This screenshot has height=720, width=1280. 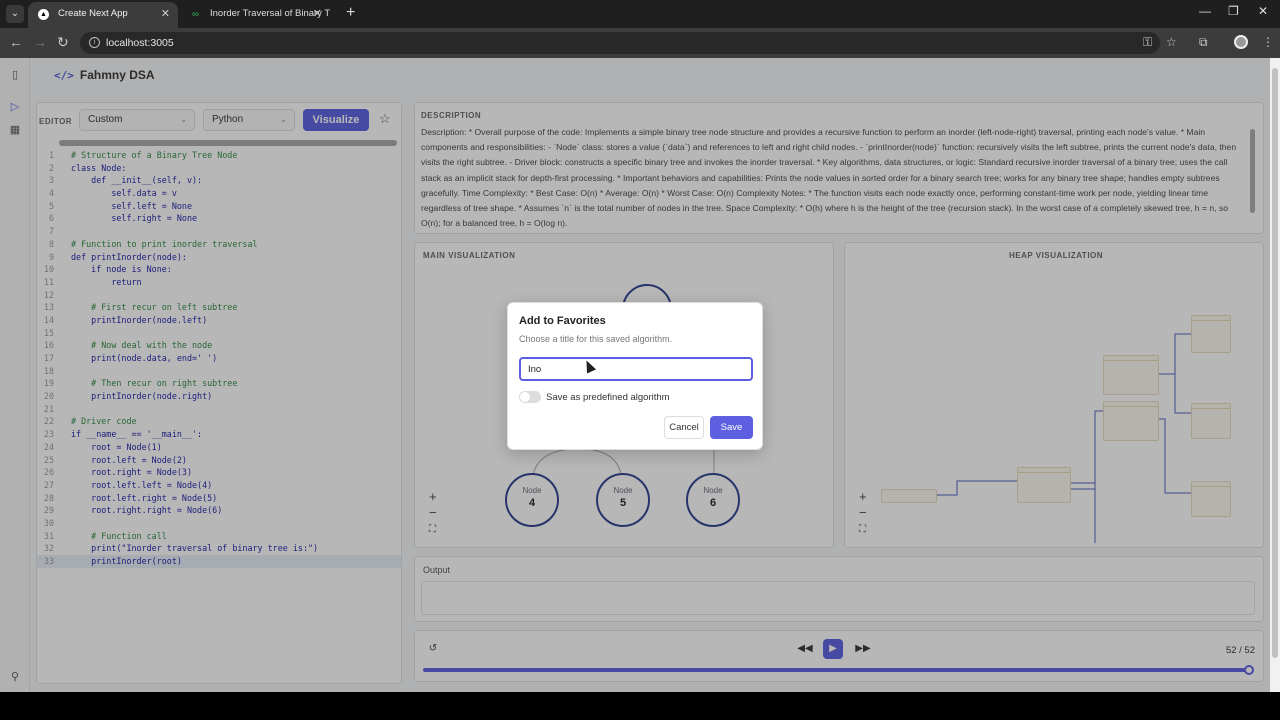 I want to click on browser-tab-gfg: ∞ Inorder Traversal of Binary Tree ✕, so click(x=255, y=15).